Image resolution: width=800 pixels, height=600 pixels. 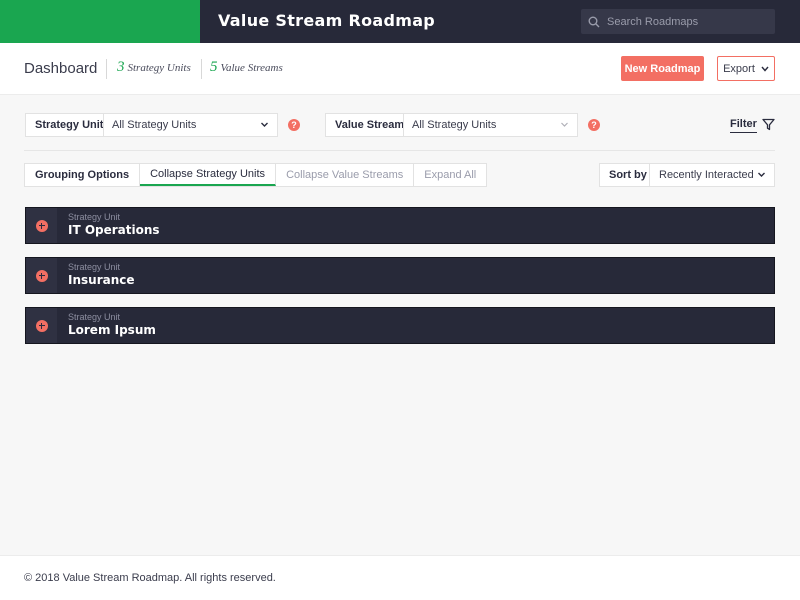 I want to click on strategy-unit-help-icon: ?, so click(x=294, y=125).